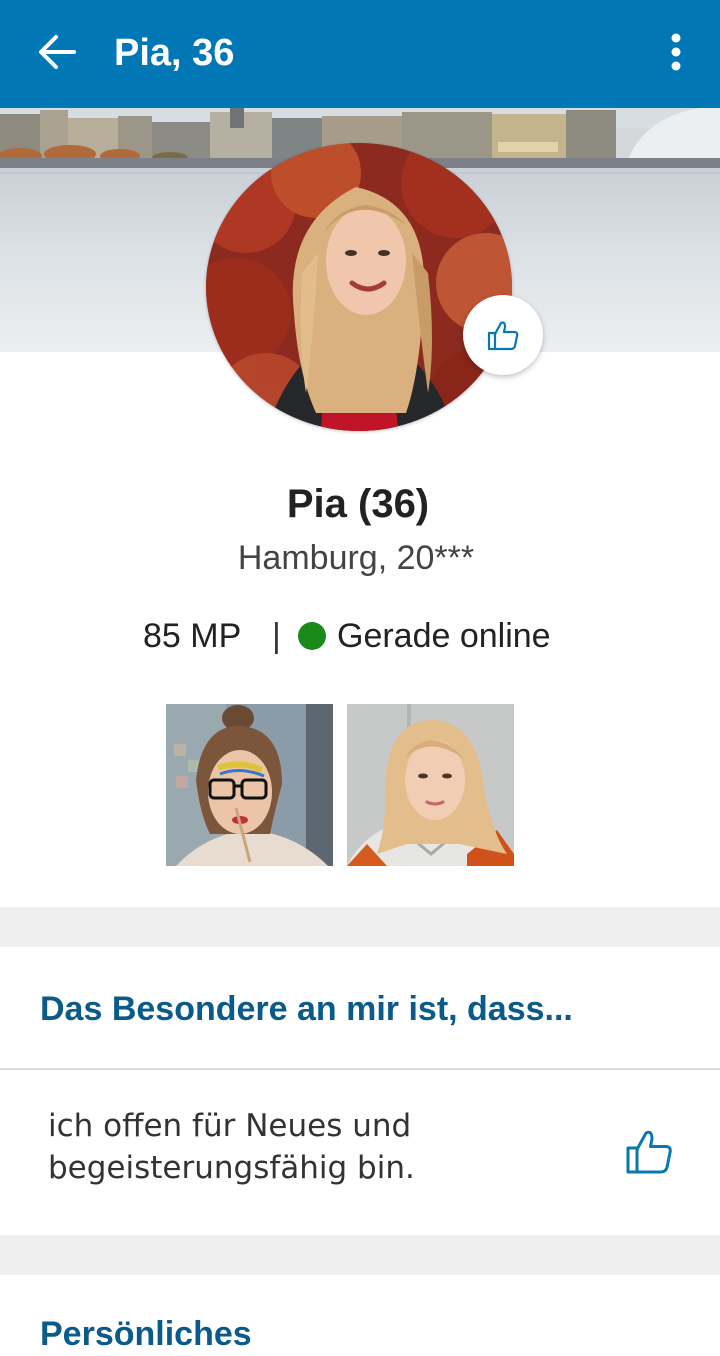  Describe the element at coordinates (230, 1126) in the screenshot. I see `answer-line: ich offen für Neues und` at that location.